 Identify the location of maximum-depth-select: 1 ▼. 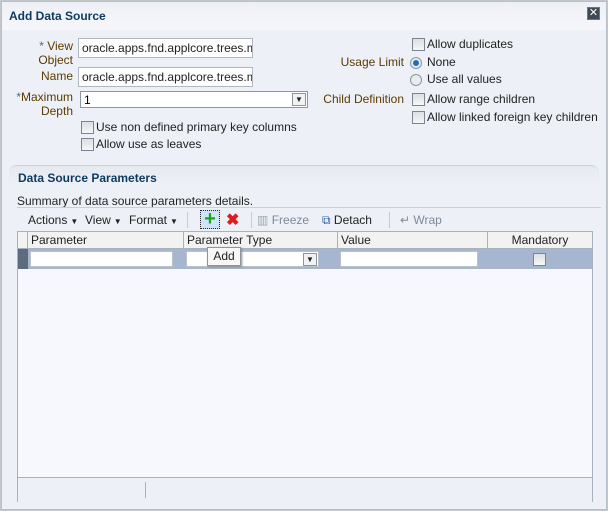
(194, 99).